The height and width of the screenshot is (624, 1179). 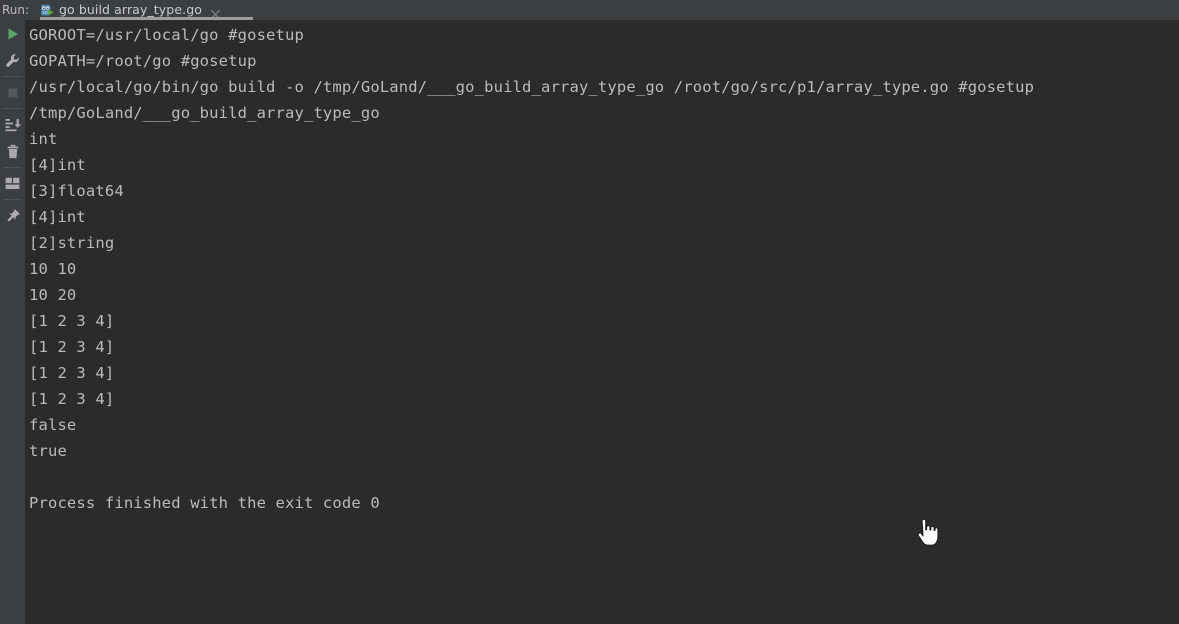 I want to click on rerun-button, so click(x=12, y=33).